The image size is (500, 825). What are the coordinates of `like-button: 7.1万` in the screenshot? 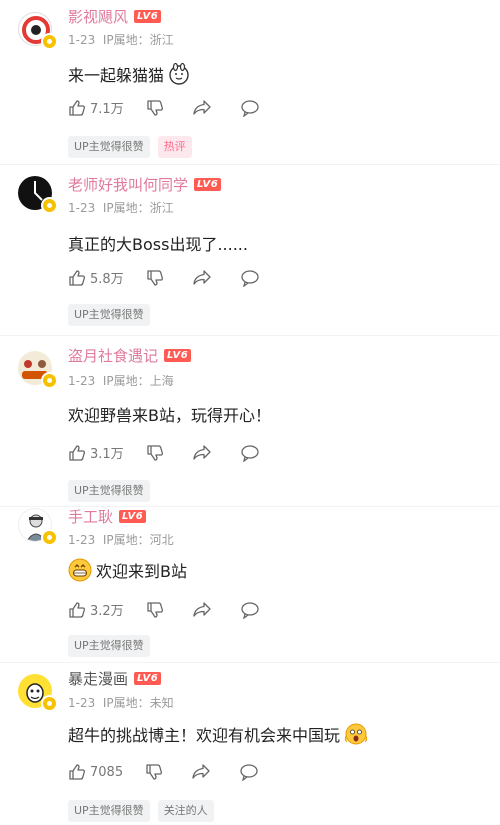 It's located at (100, 107).